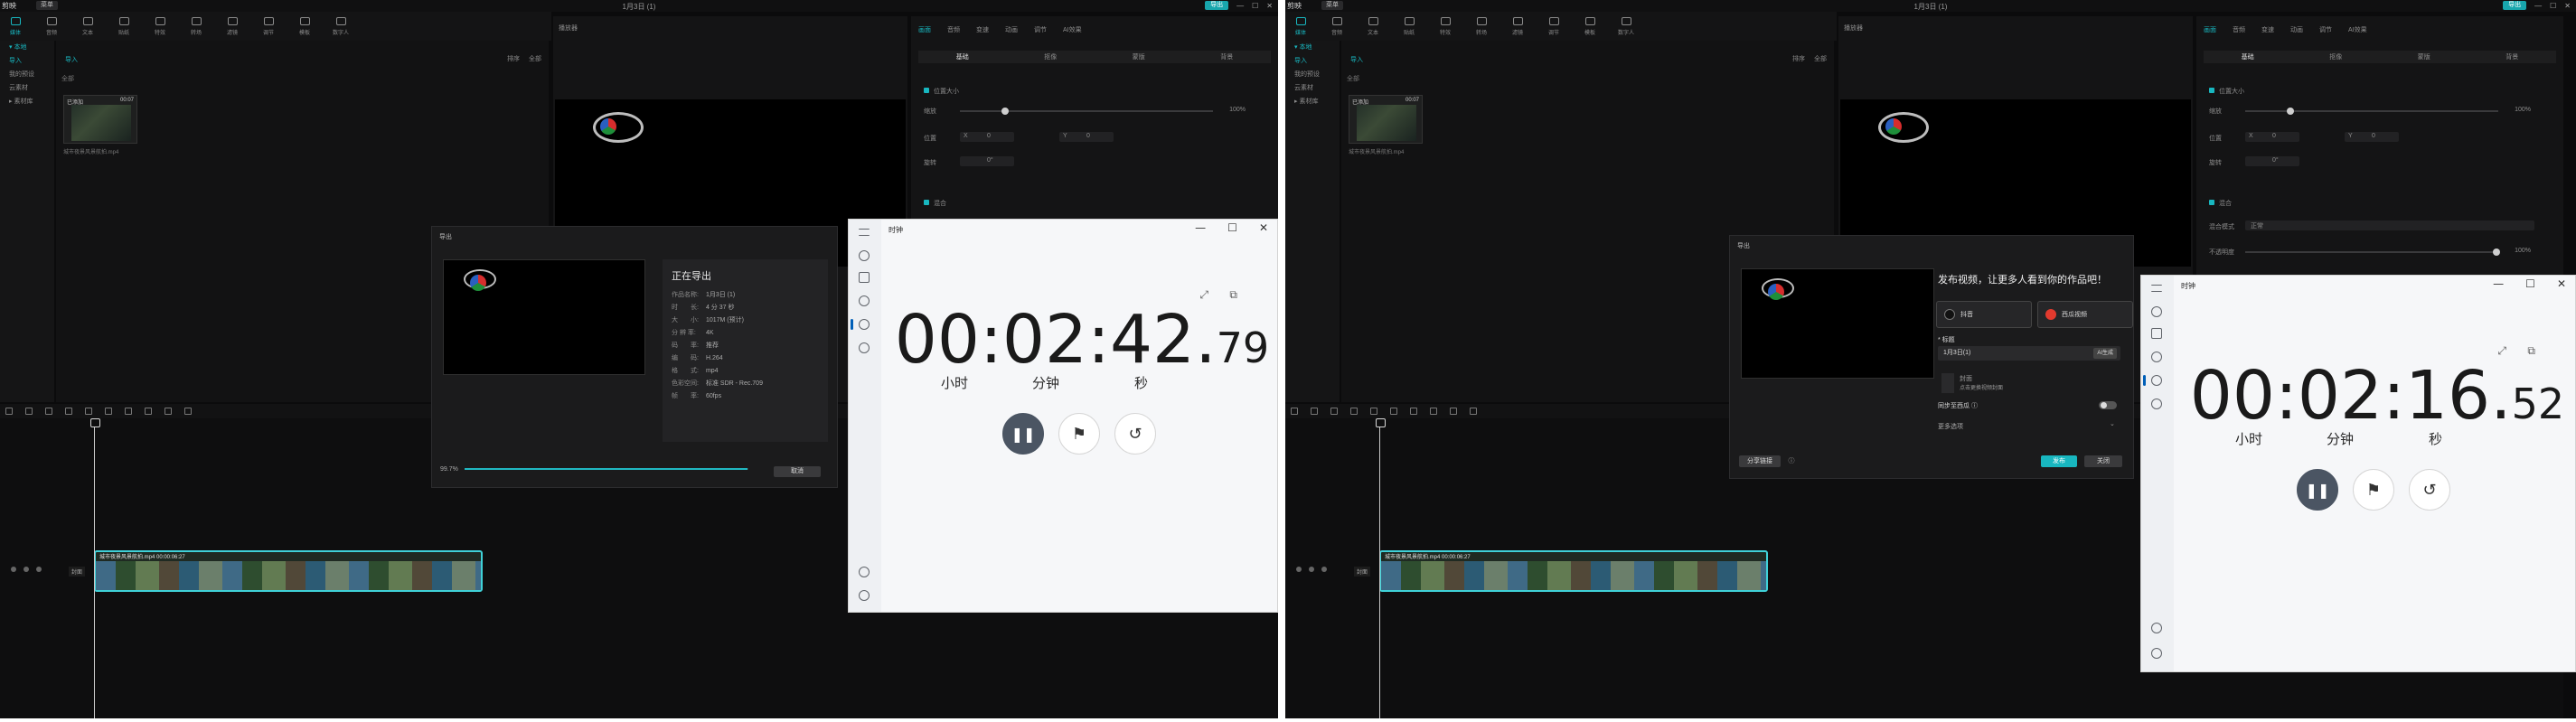  I want to click on rotate-field: 0°, so click(987, 161).